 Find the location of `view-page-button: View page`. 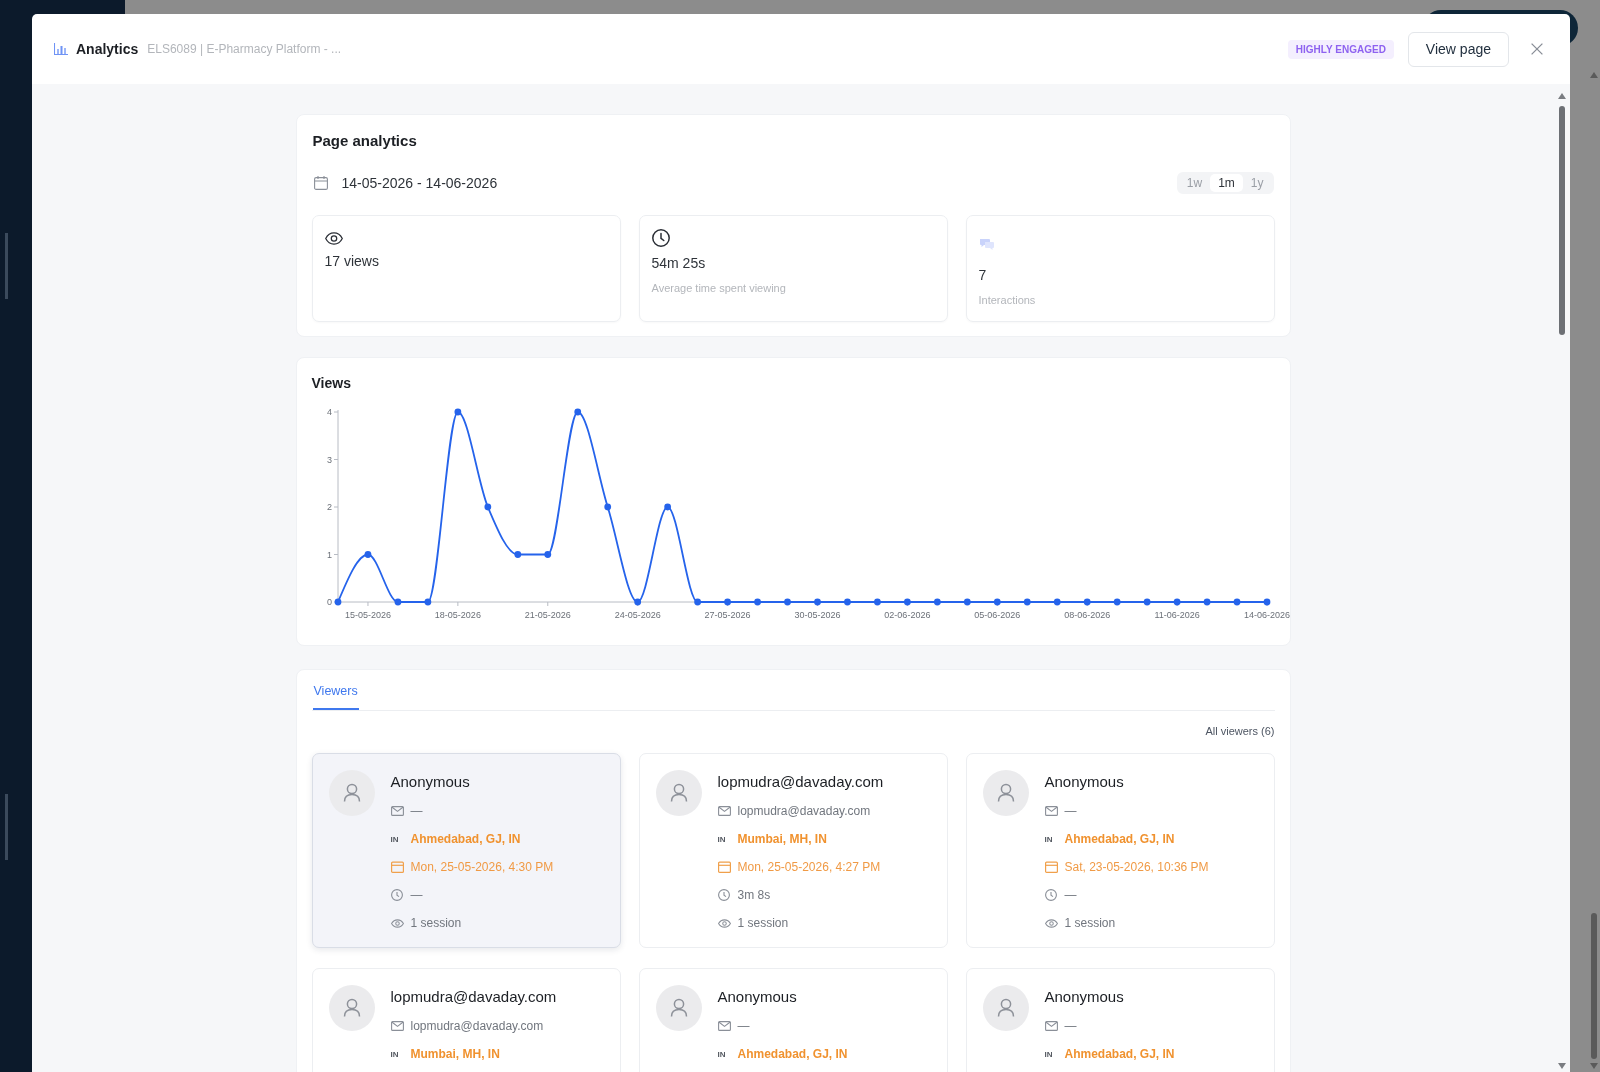

view-page-button: View page is located at coordinates (1458, 49).